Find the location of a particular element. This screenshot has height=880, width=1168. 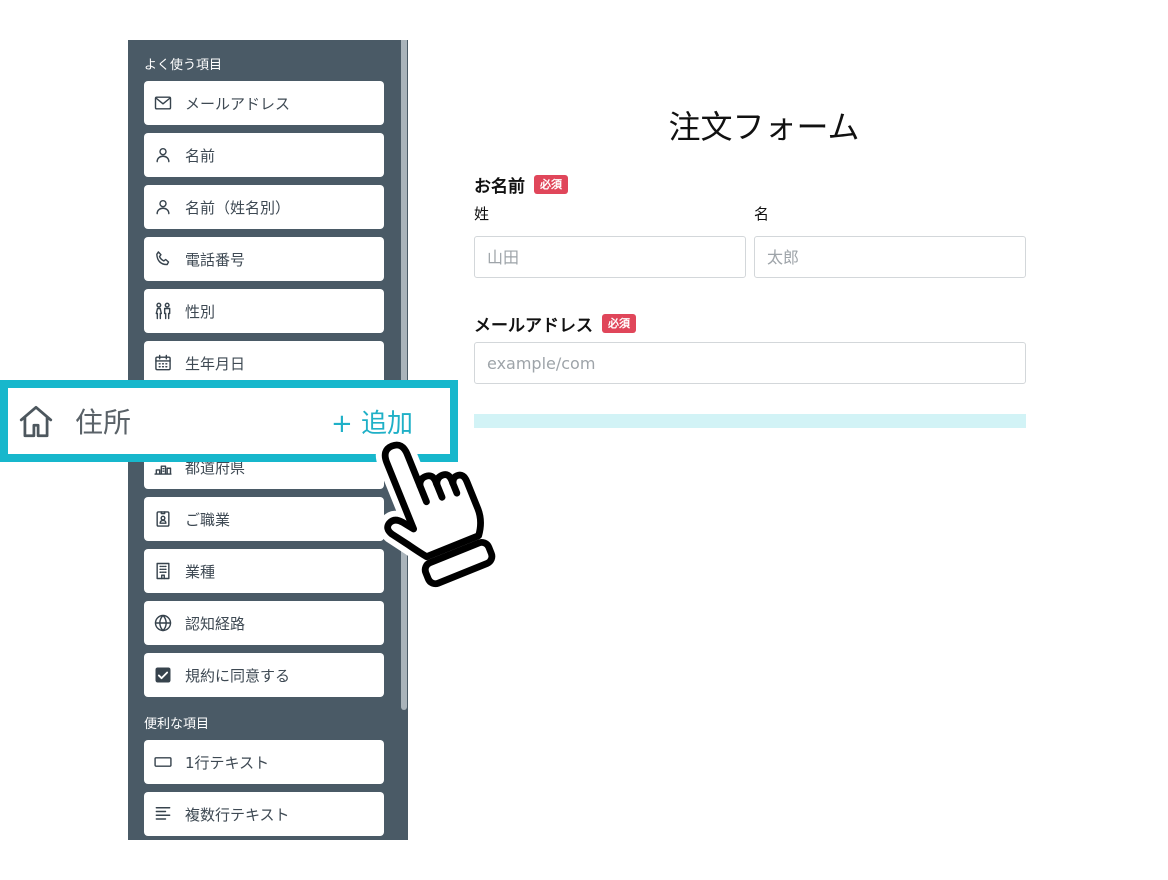

gender-icon is located at coordinates (163, 311).